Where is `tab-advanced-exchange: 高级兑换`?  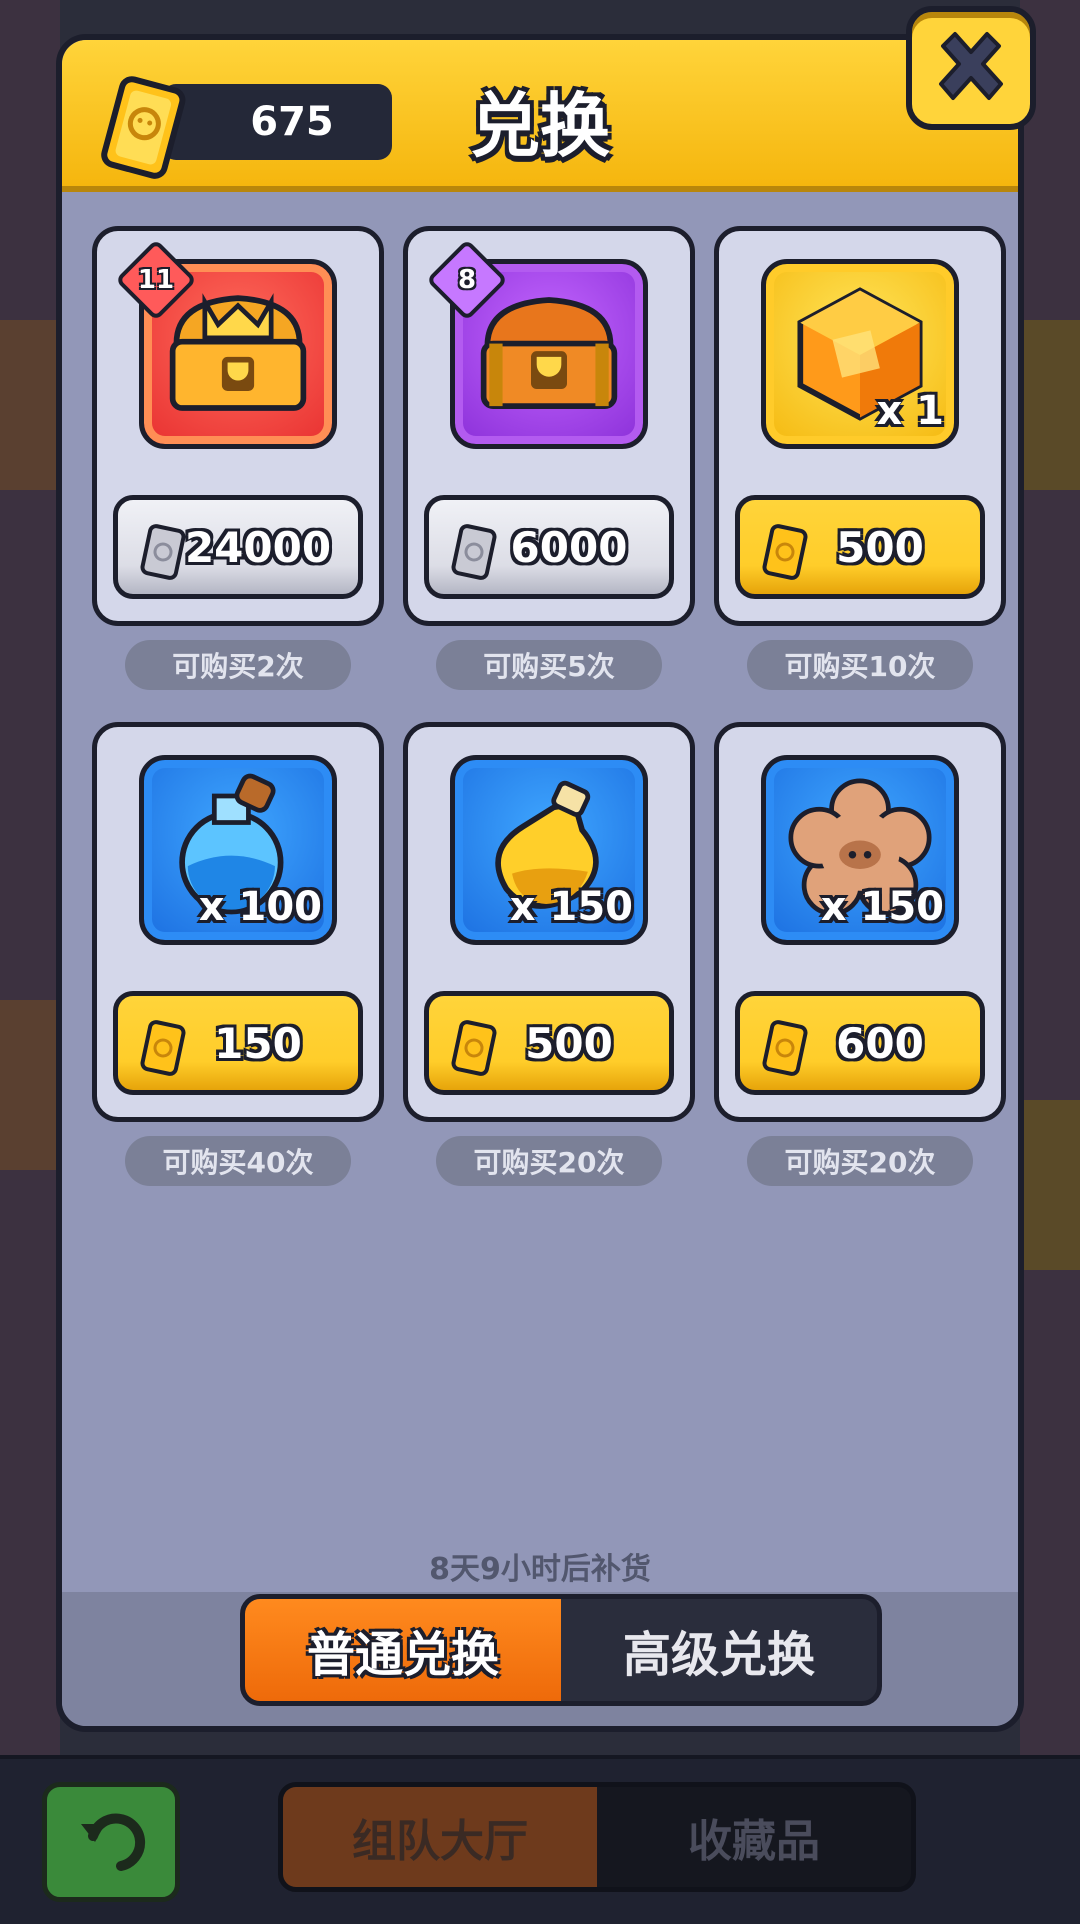
tab-advanced-exchange: 高级兑换 is located at coordinates (719, 1650).